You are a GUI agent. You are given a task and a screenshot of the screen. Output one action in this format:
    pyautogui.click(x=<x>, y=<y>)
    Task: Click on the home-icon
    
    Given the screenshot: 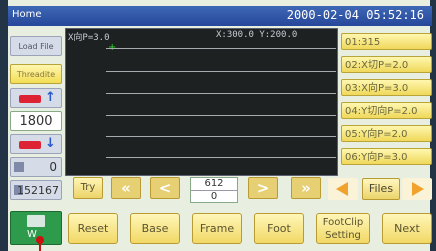 What is the action you would take?
    pyautogui.click(x=36, y=221)
    